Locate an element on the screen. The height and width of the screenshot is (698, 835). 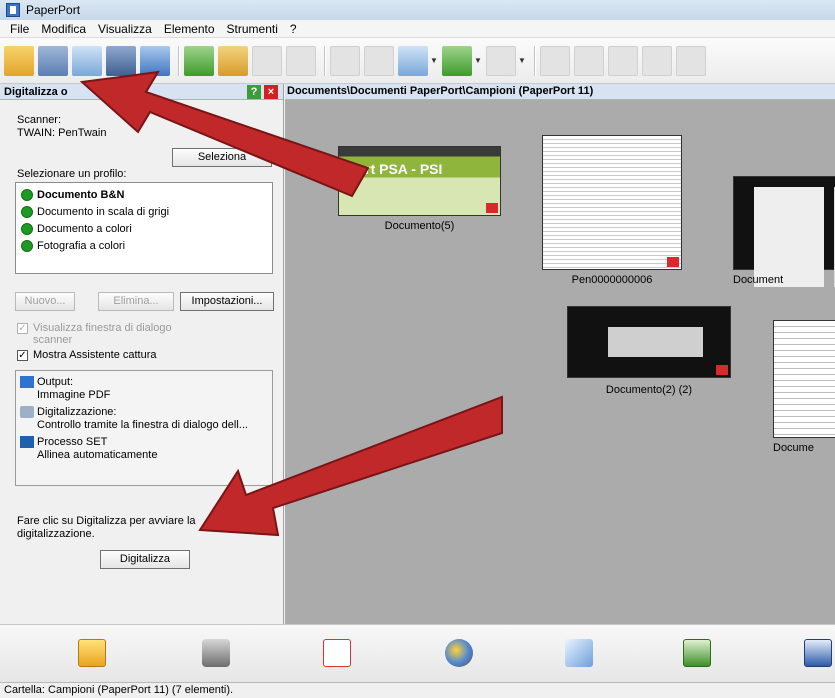
printer-icon is located at coordinates (216, 653).